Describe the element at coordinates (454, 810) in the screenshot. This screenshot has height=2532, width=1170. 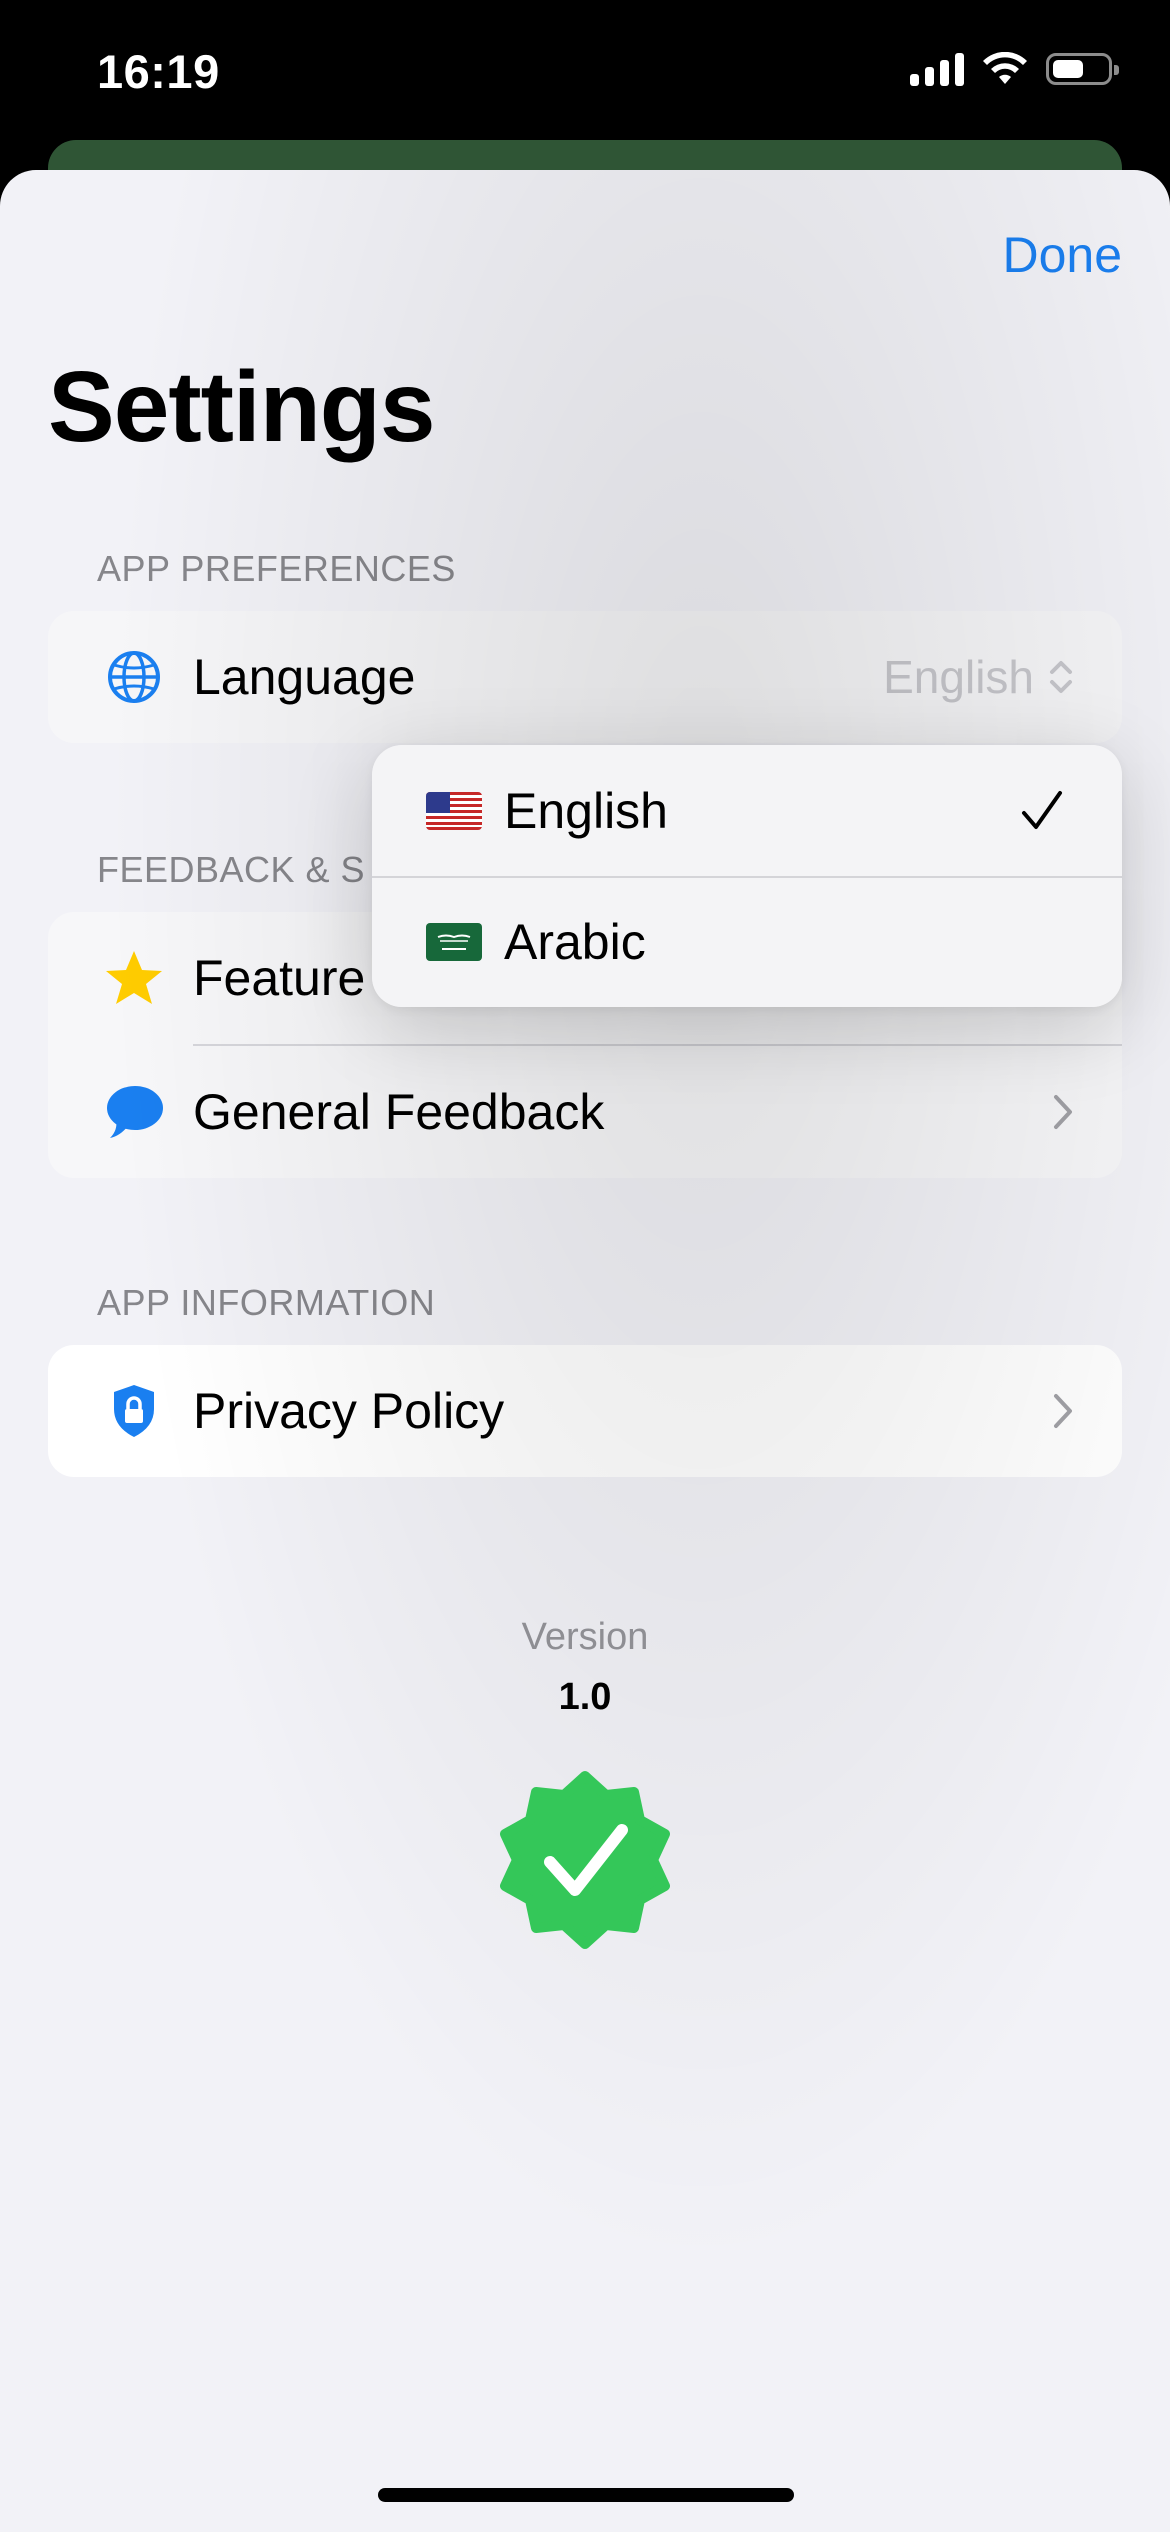
I see `us-flag-icon` at that location.